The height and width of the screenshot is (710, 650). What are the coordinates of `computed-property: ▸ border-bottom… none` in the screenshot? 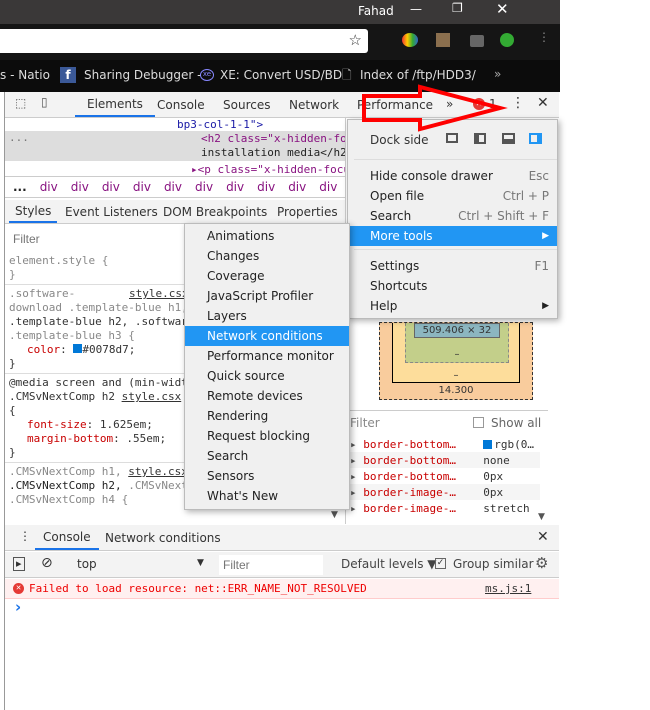 It's located at (445, 460).